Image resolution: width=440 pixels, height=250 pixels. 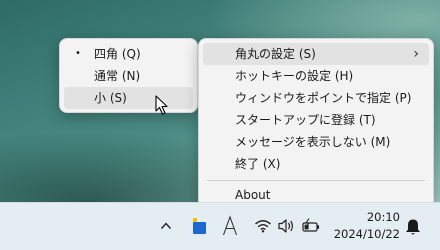 What do you see at coordinates (128, 98) in the screenshot?
I see `menu-item-small: 小 (S)` at bounding box center [128, 98].